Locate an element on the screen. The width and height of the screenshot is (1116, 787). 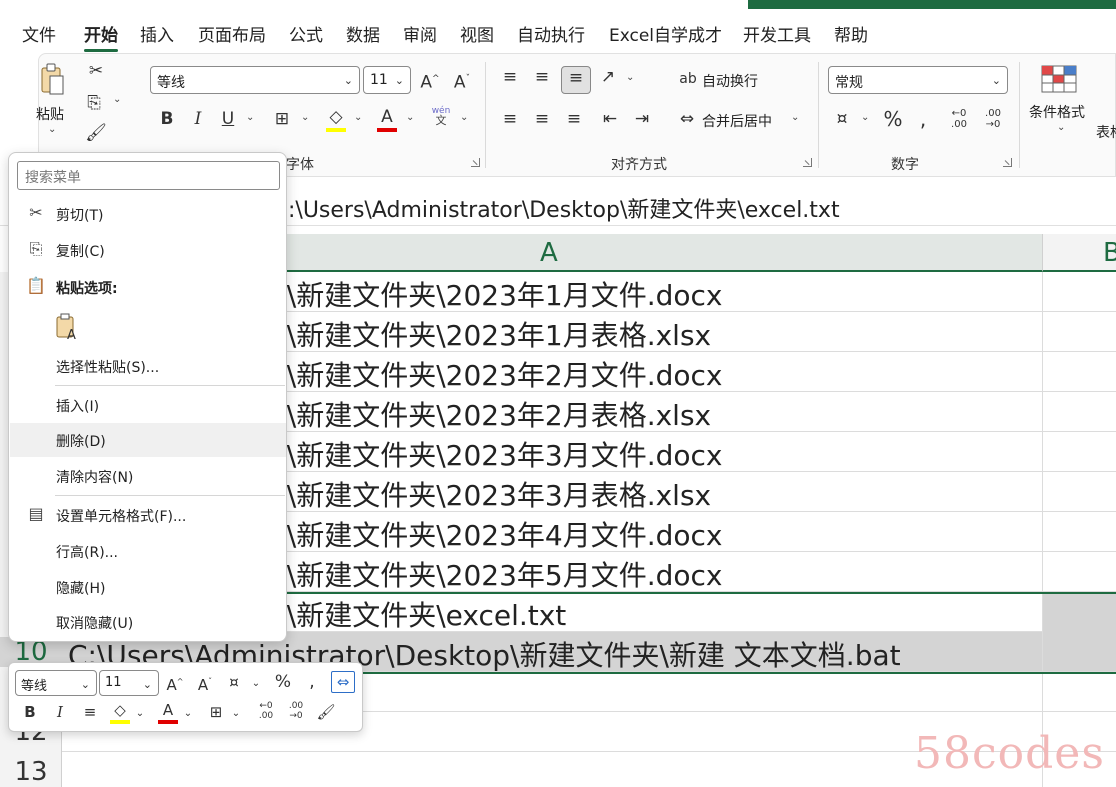
cut-icon: ✂ is located at coordinates (96, 71).